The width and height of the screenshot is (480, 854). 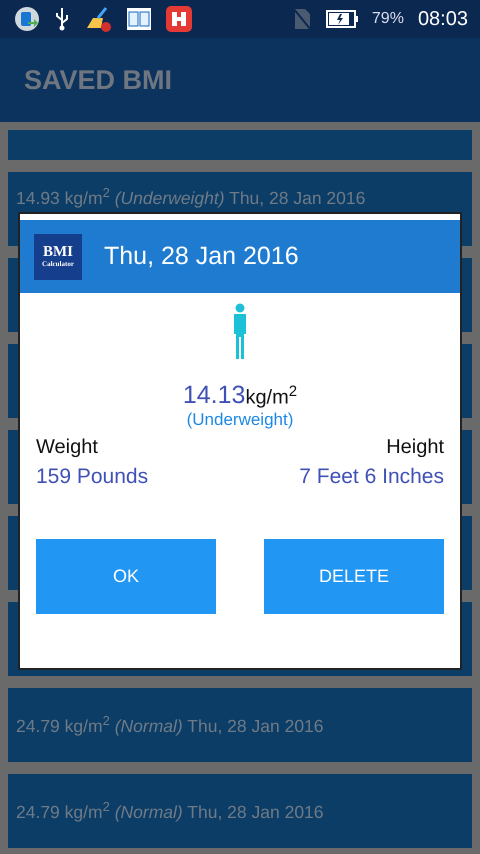 What do you see at coordinates (62, 19) in the screenshot?
I see `usb-icon` at bounding box center [62, 19].